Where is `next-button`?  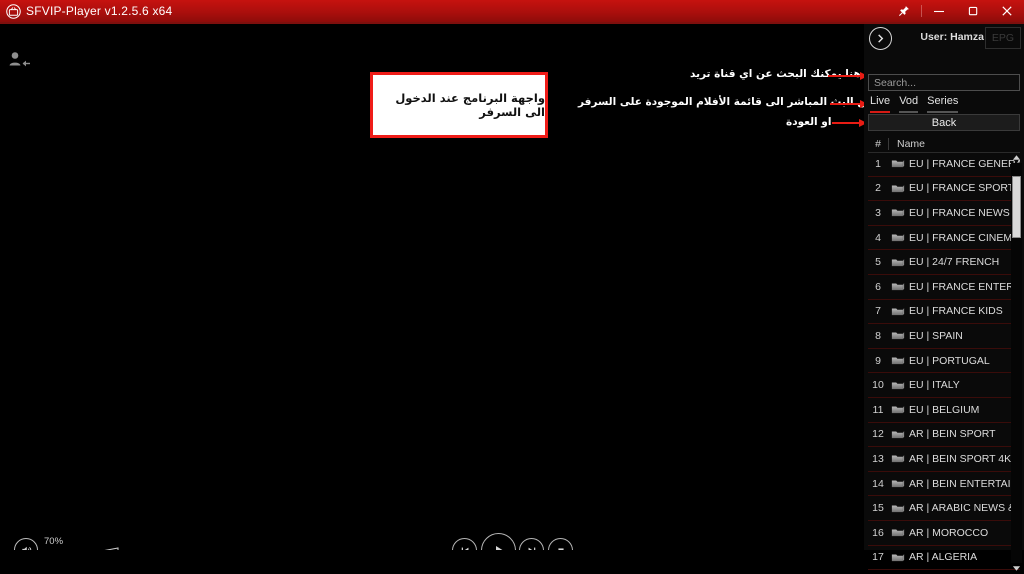 next-button is located at coordinates (531, 544).